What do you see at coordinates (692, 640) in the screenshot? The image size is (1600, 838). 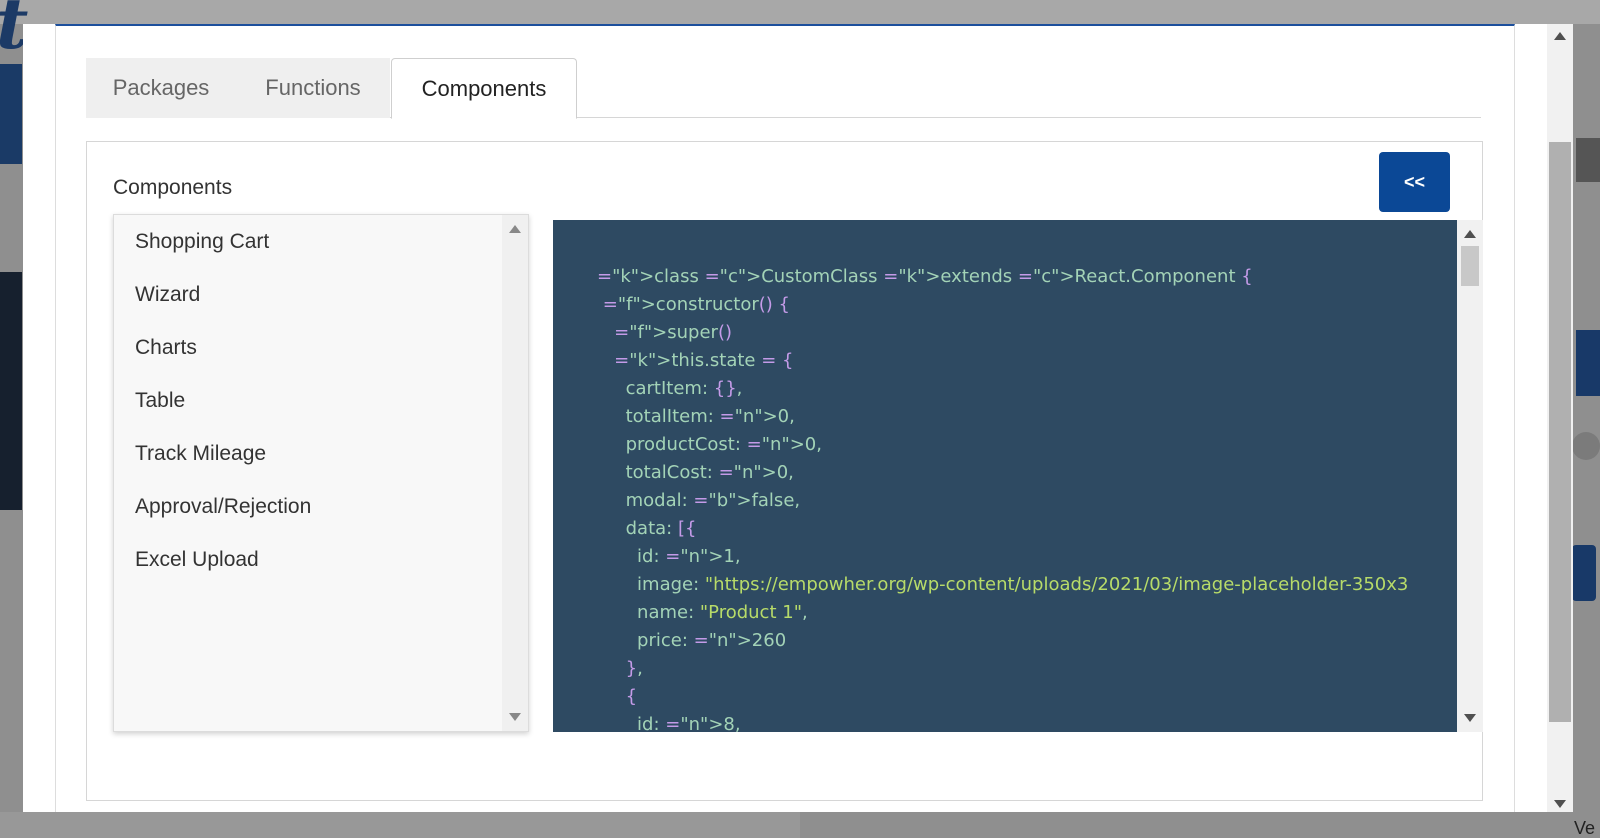 I see `code-line: price: ="n">260` at bounding box center [692, 640].